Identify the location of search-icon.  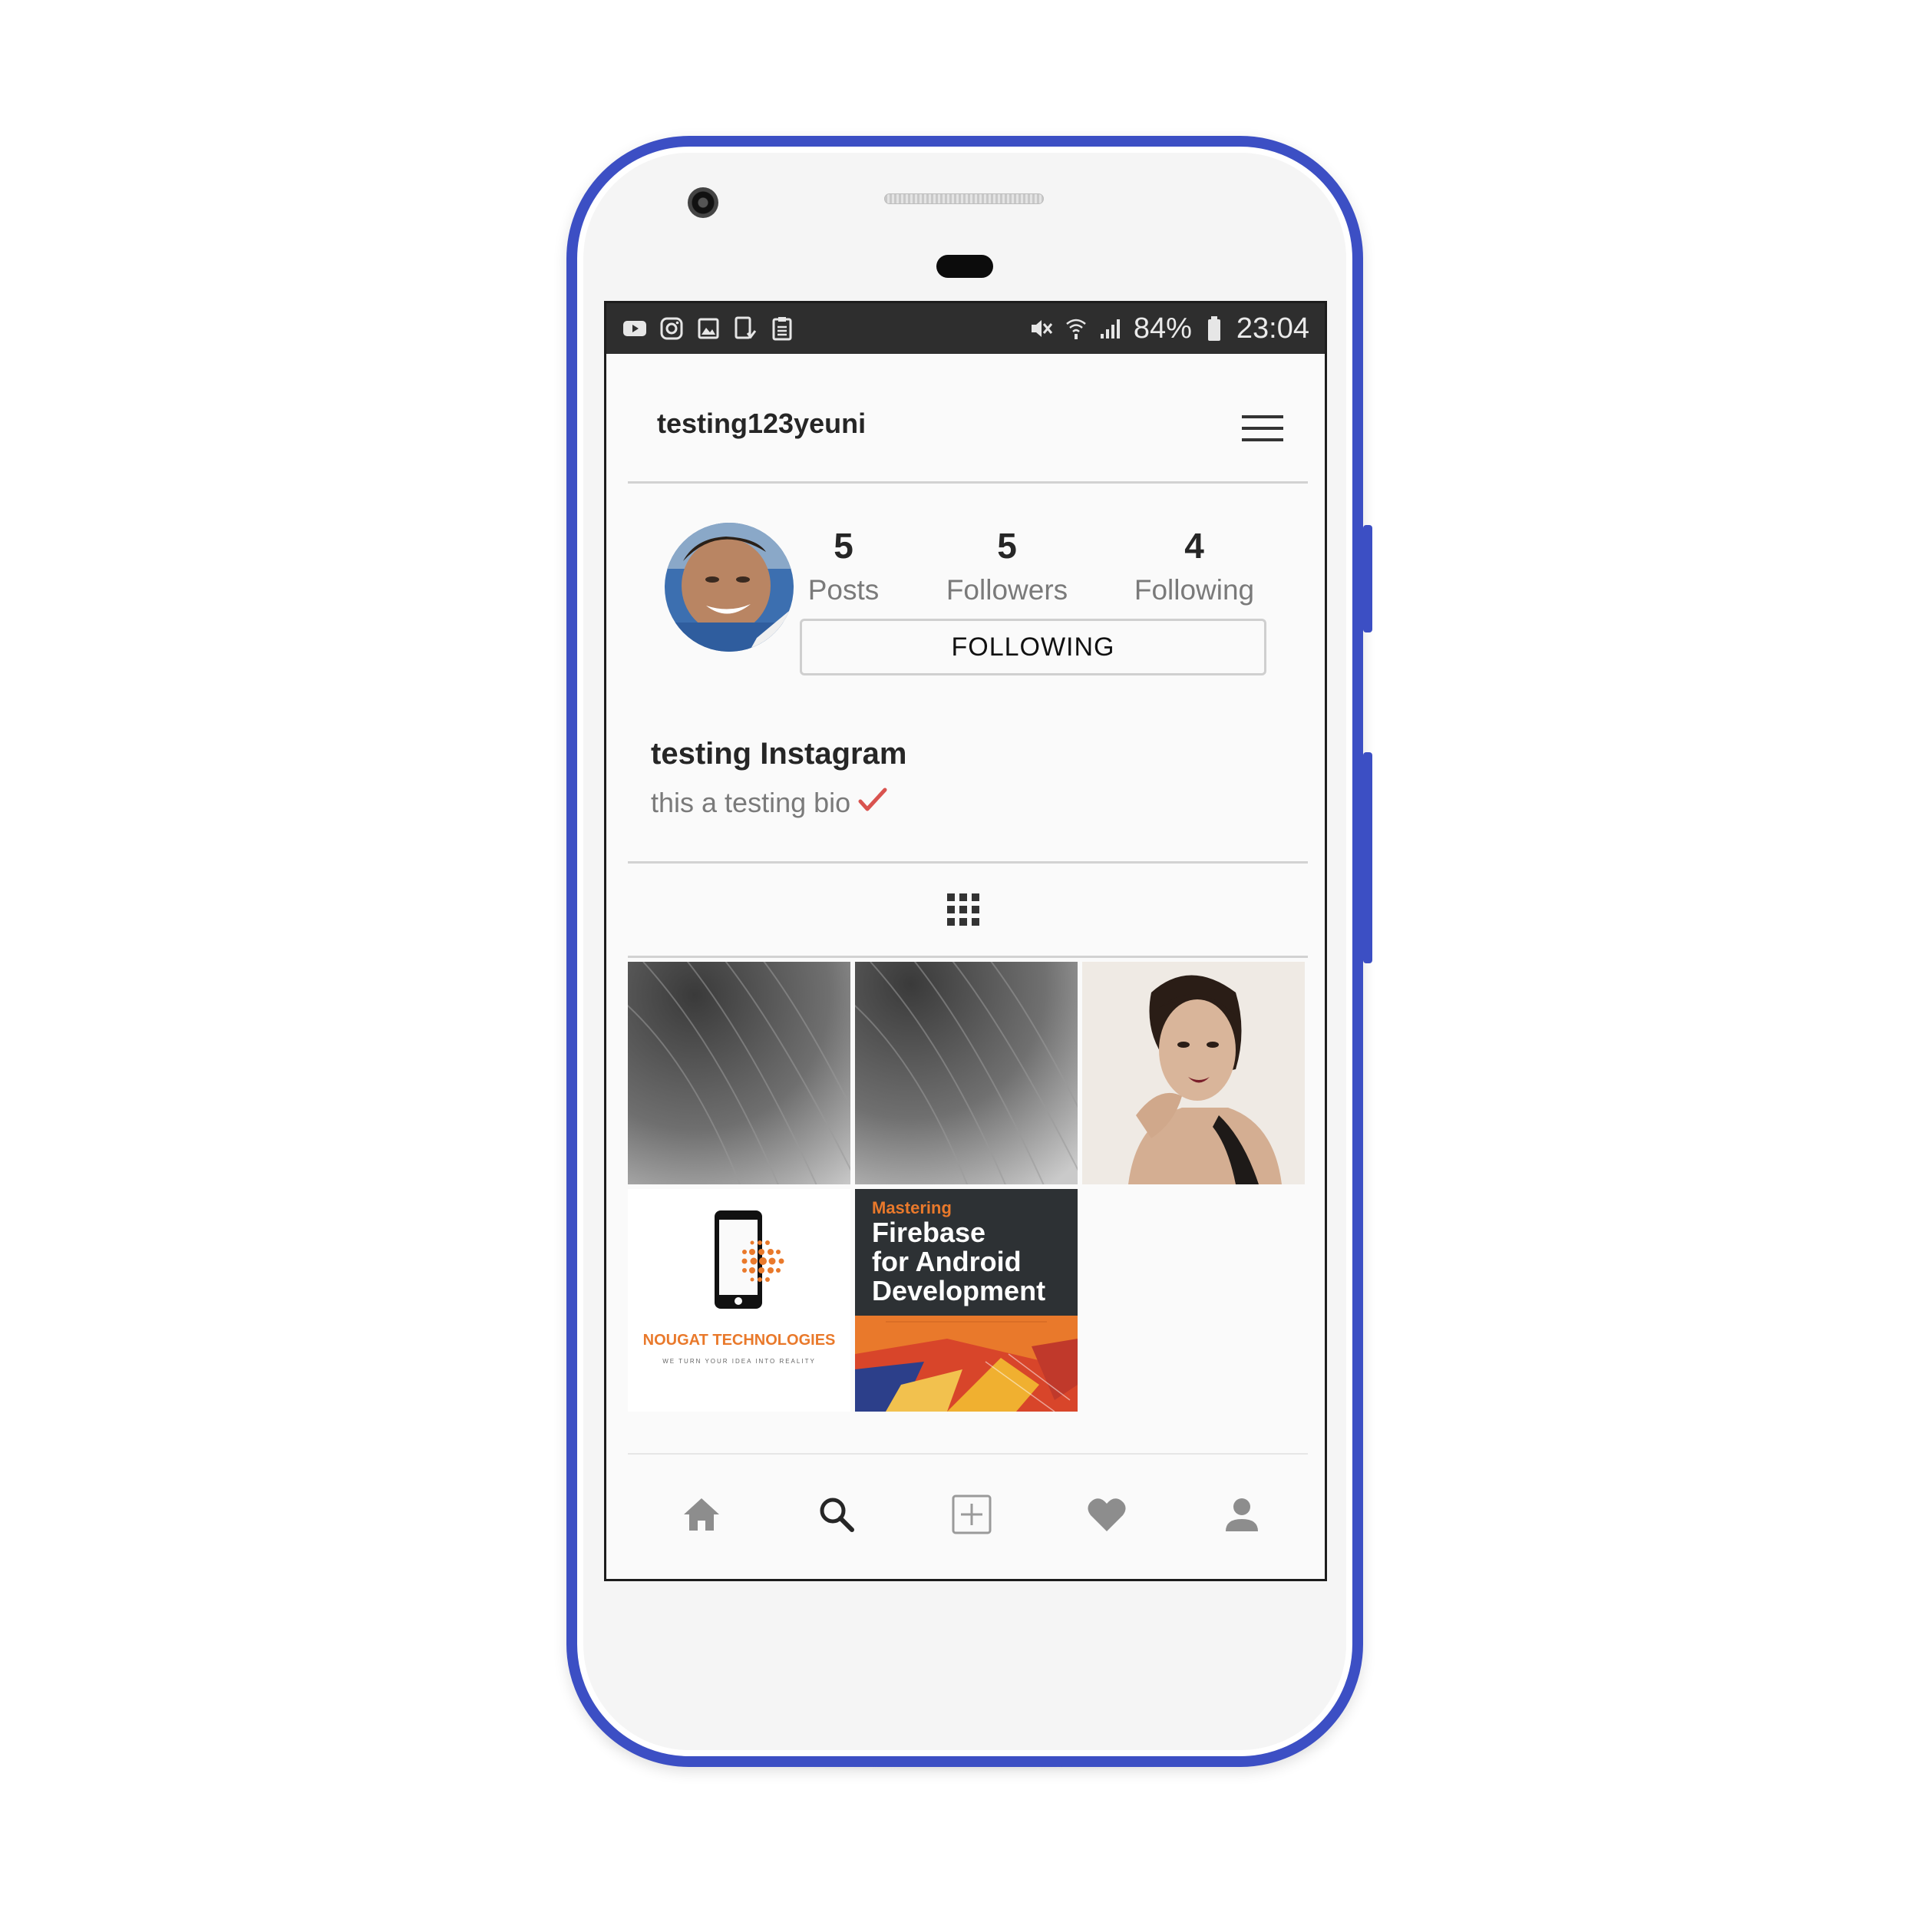
(837, 1514).